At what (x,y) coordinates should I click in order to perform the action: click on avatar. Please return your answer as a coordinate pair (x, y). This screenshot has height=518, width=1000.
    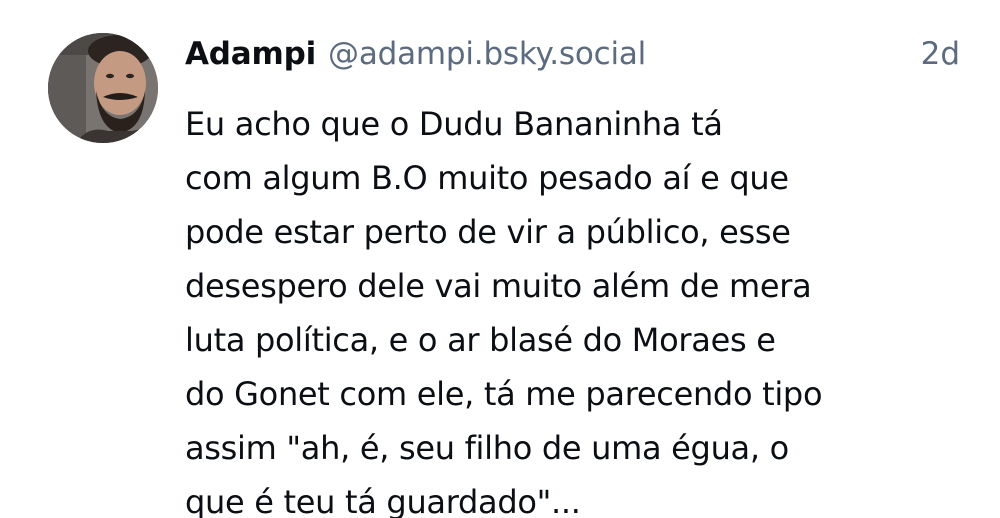
    Looking at the image, I should click on (103, 88).